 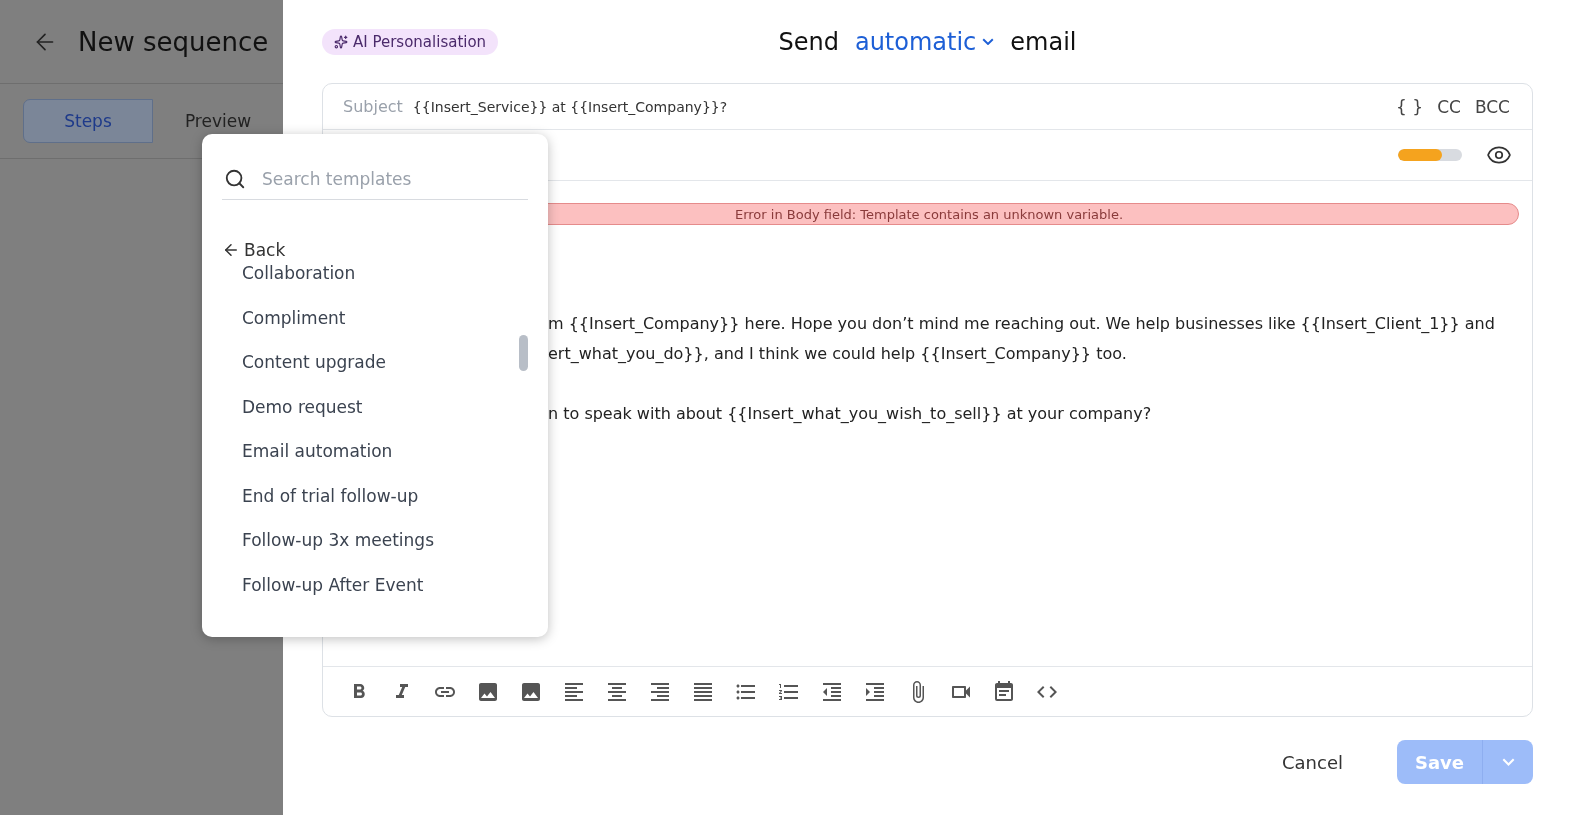 What do you see at coordinates (385, 417) in the screenshot?
I see `template-item: Demo request` at bounding box center [385, 417].